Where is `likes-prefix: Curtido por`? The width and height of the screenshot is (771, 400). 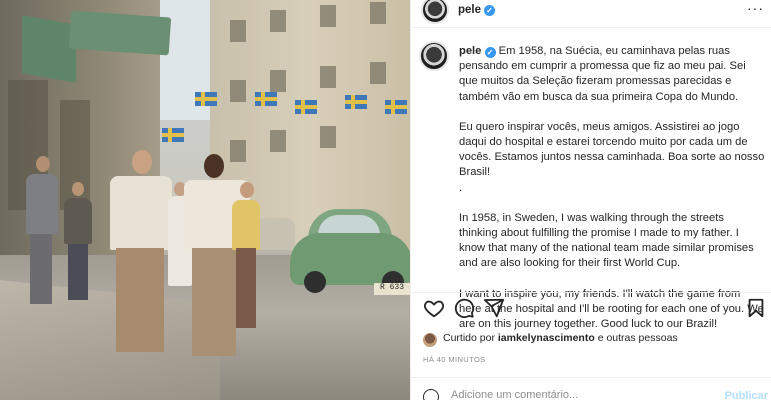 likes-prefix: Curtido por is located at coordinates (469, 338).